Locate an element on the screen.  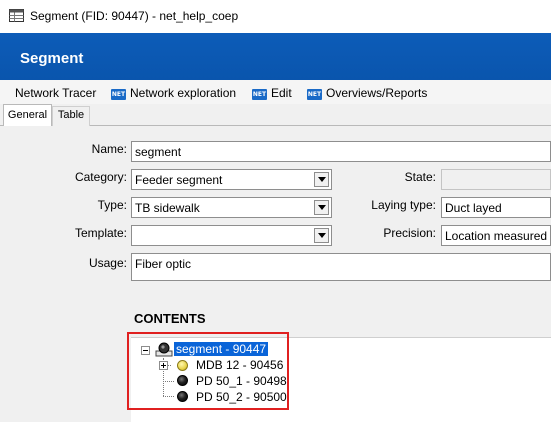
category-select: Feeder segment is located at coordinates (231, 179).